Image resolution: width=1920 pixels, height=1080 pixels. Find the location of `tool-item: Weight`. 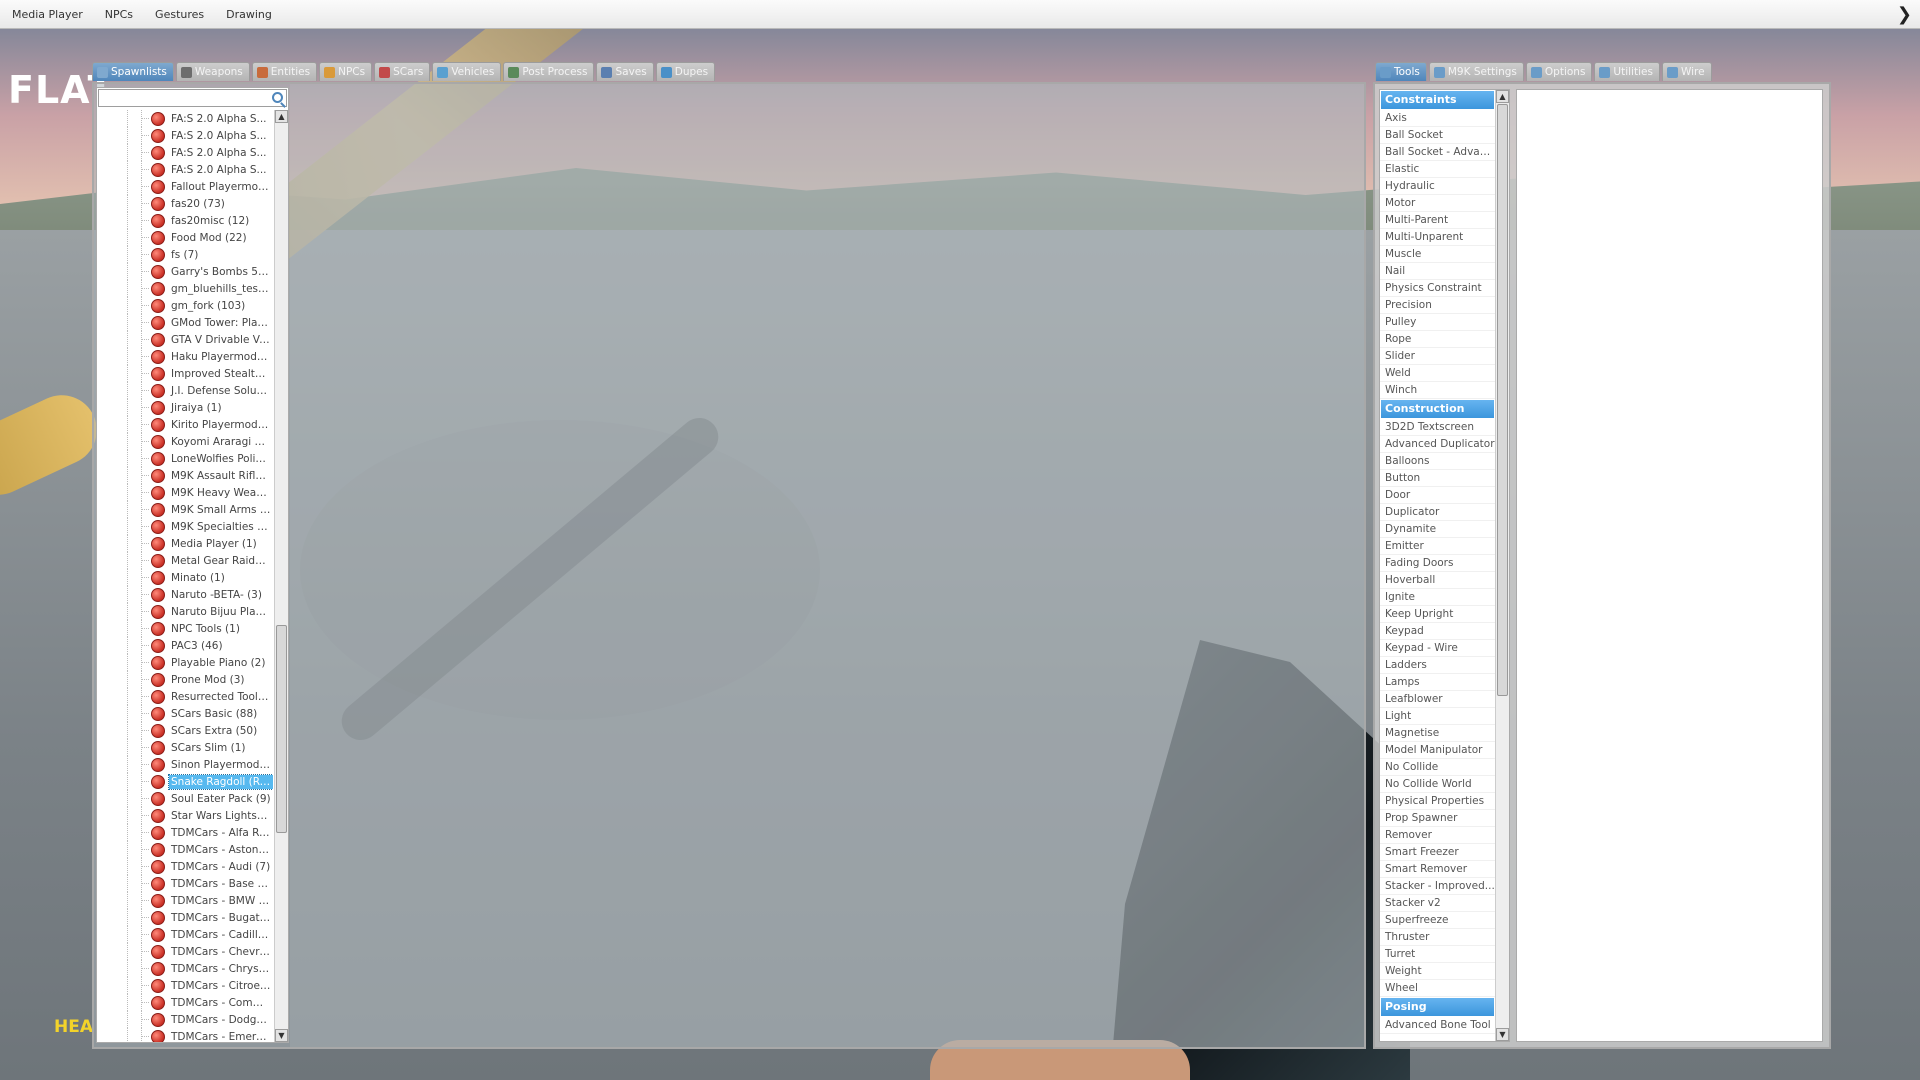

tool-item: Weight is located at coordinates (1437, 971).